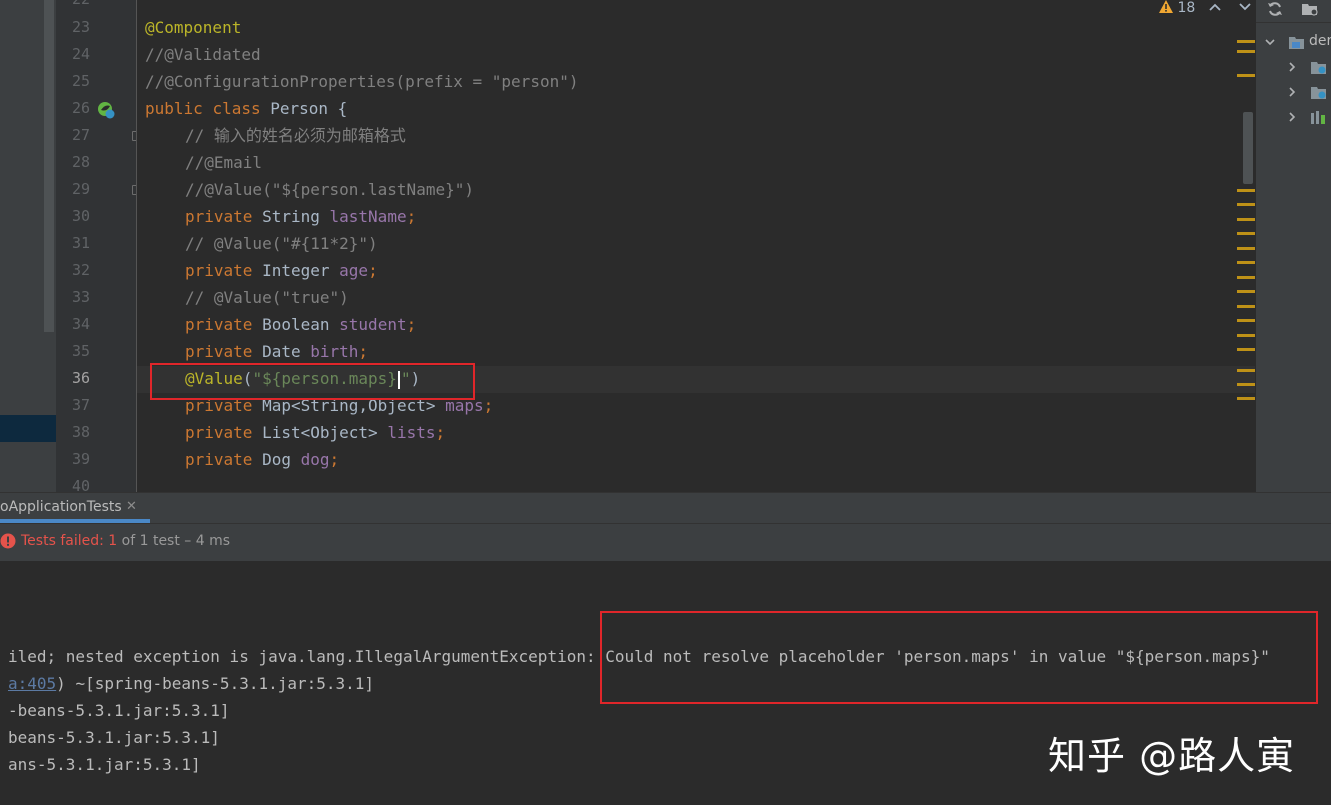  Describe the element at coordinates (1310, 9) in the screenshot. I see `folder-settings-icon` at that location.